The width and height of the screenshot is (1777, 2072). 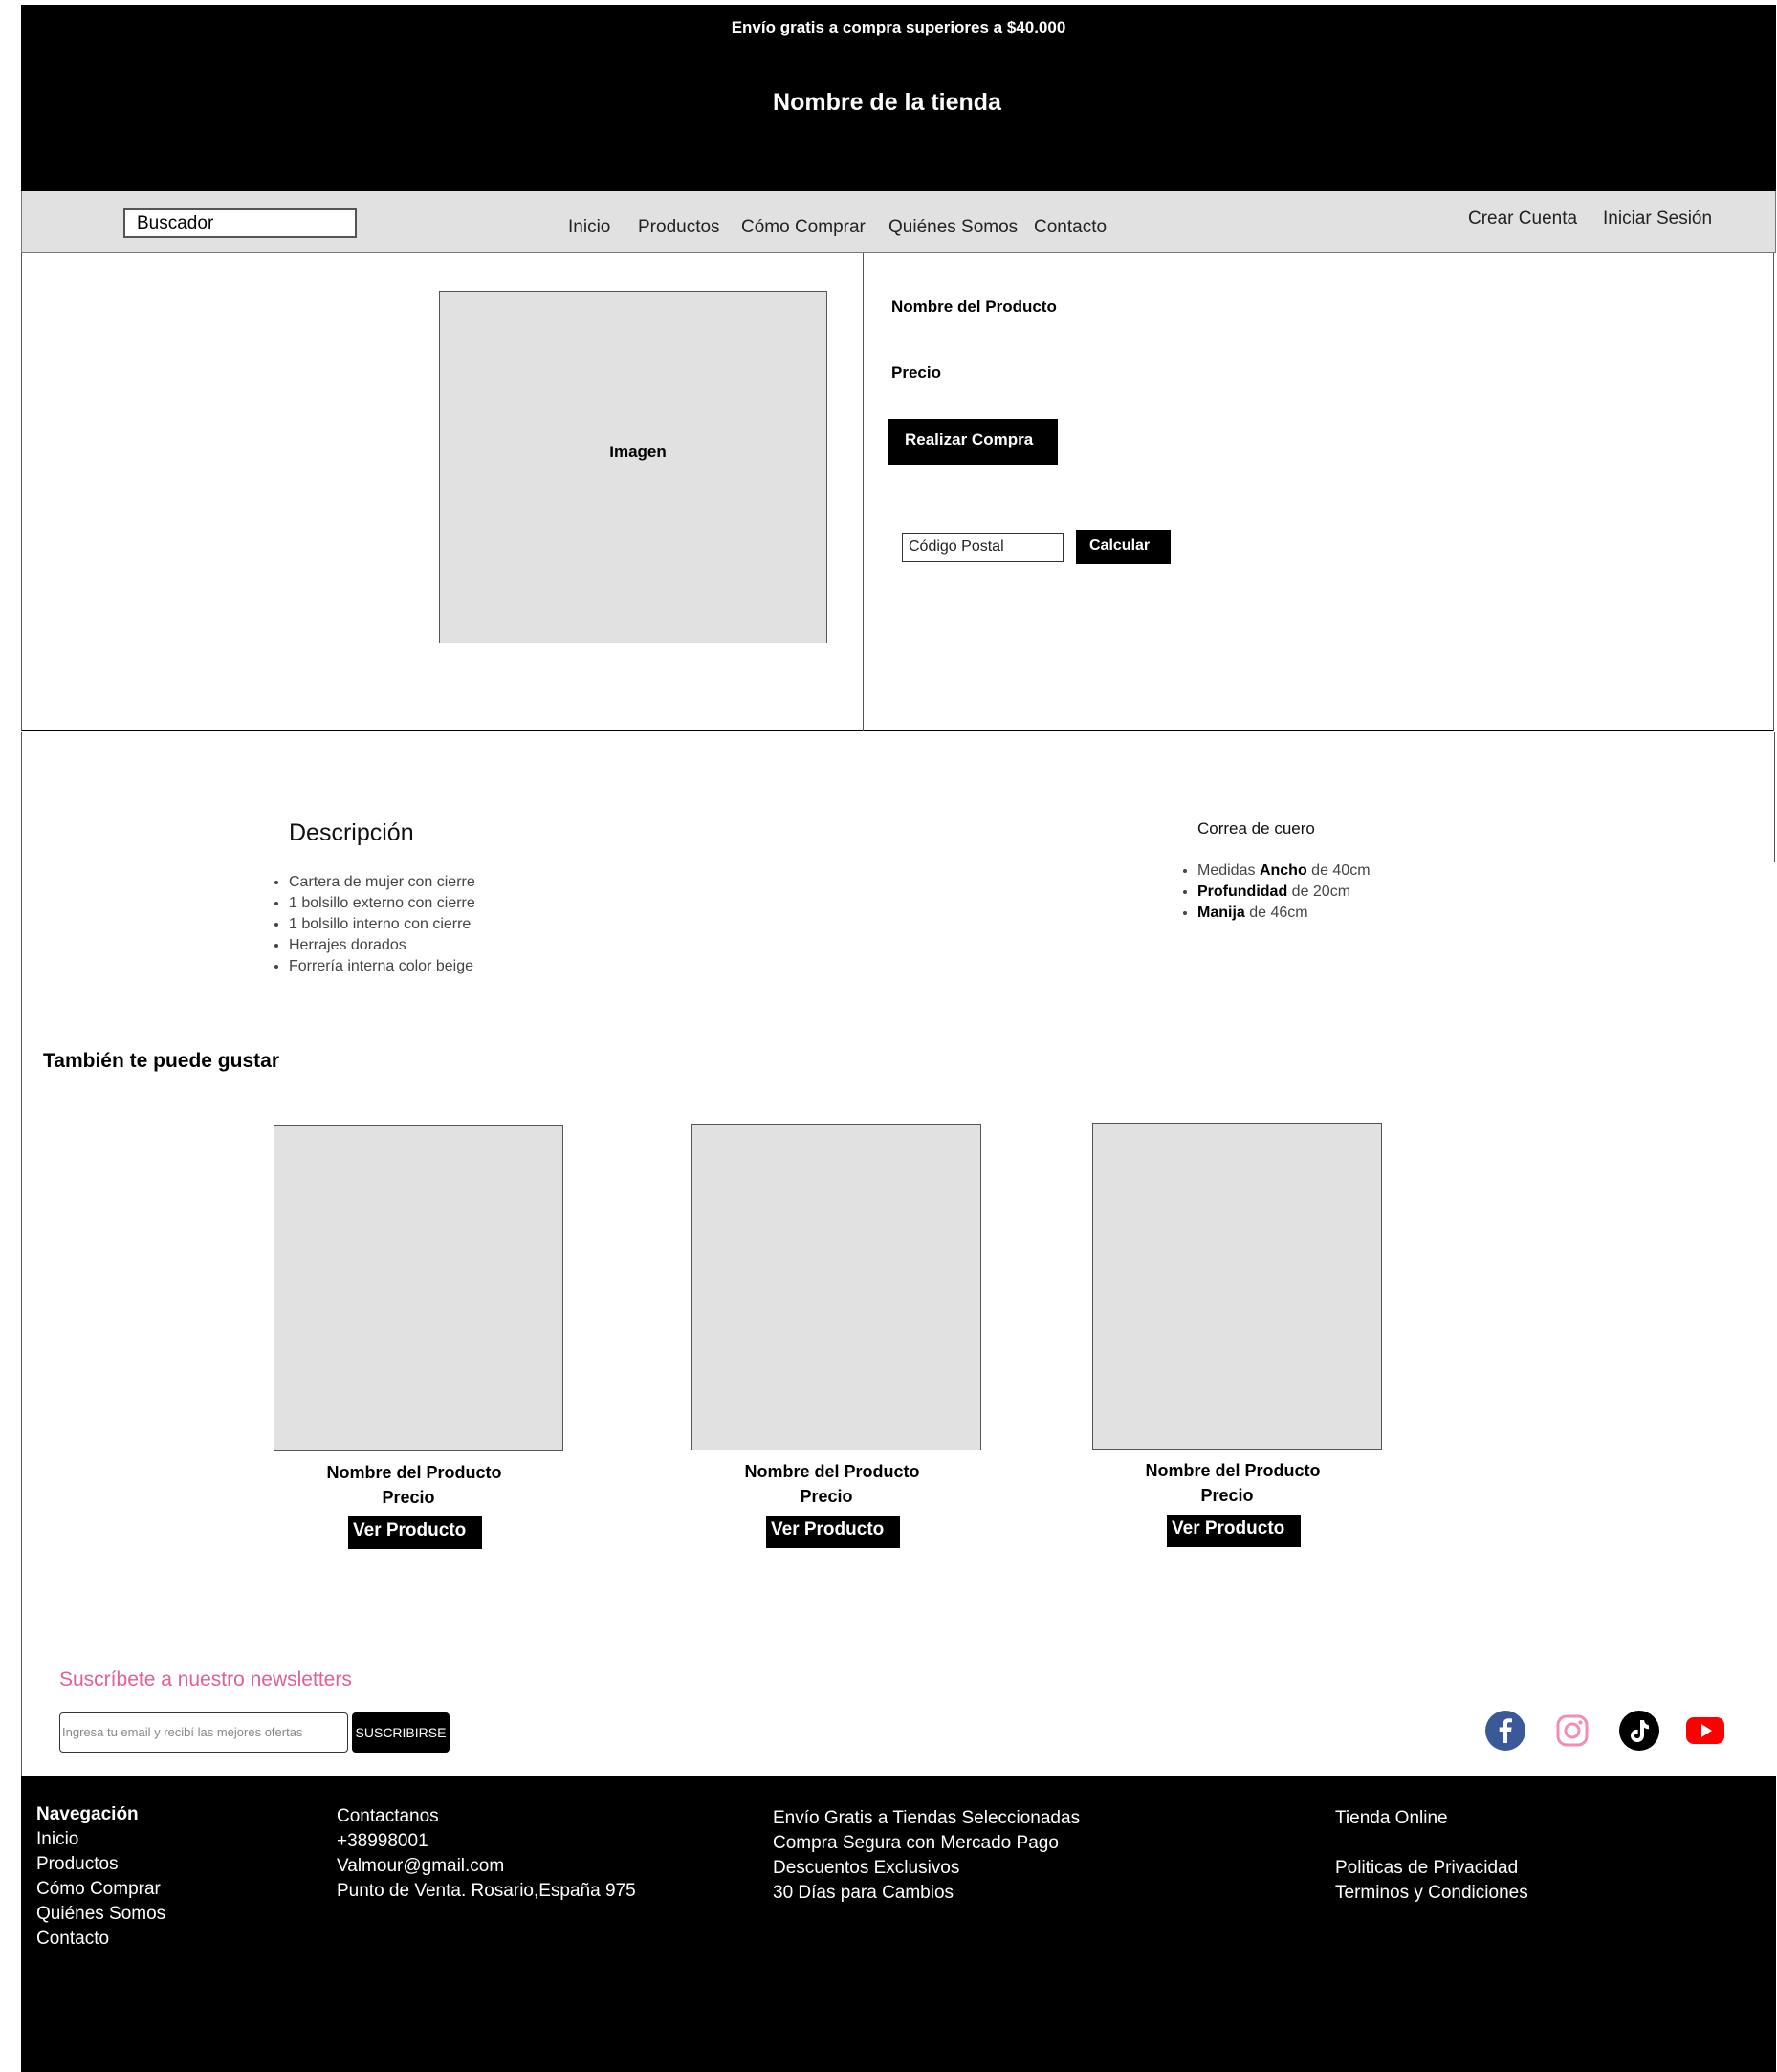 What do you see at coordinates (21, 1258) in the screenshot?
I see `left-border` at bounding box center [21, 1258].